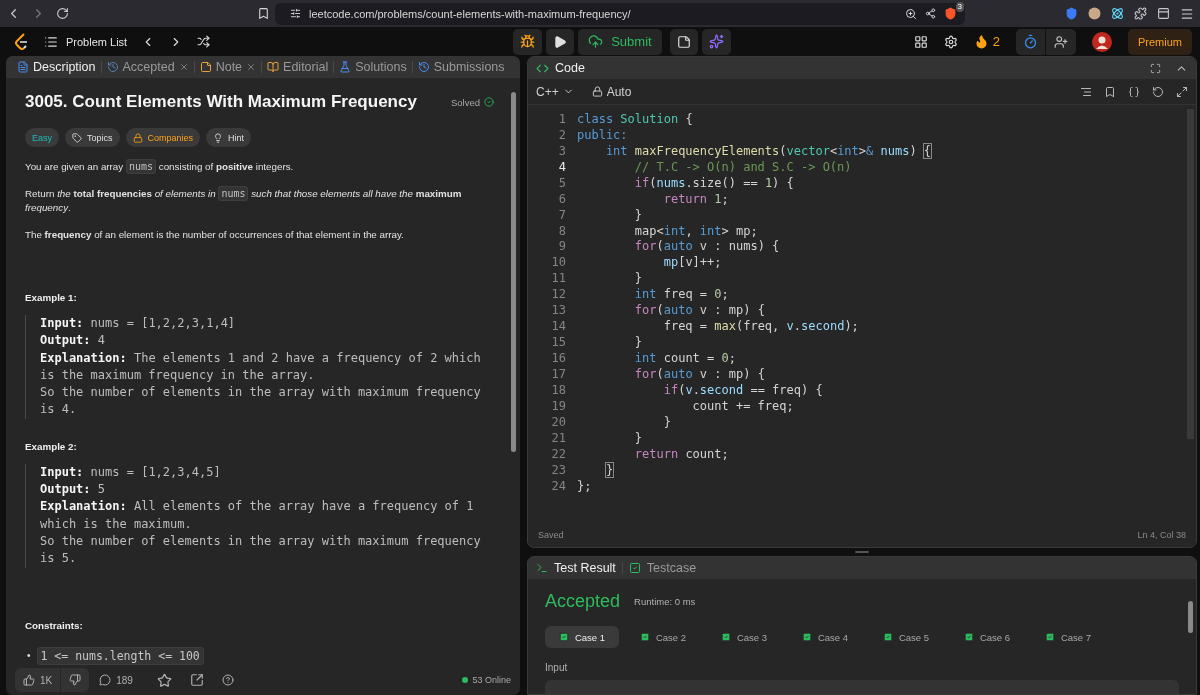 The width and height of the screenshot is (1200, 695). I want to click on panel-tab: Editorial, so click(298, 67).